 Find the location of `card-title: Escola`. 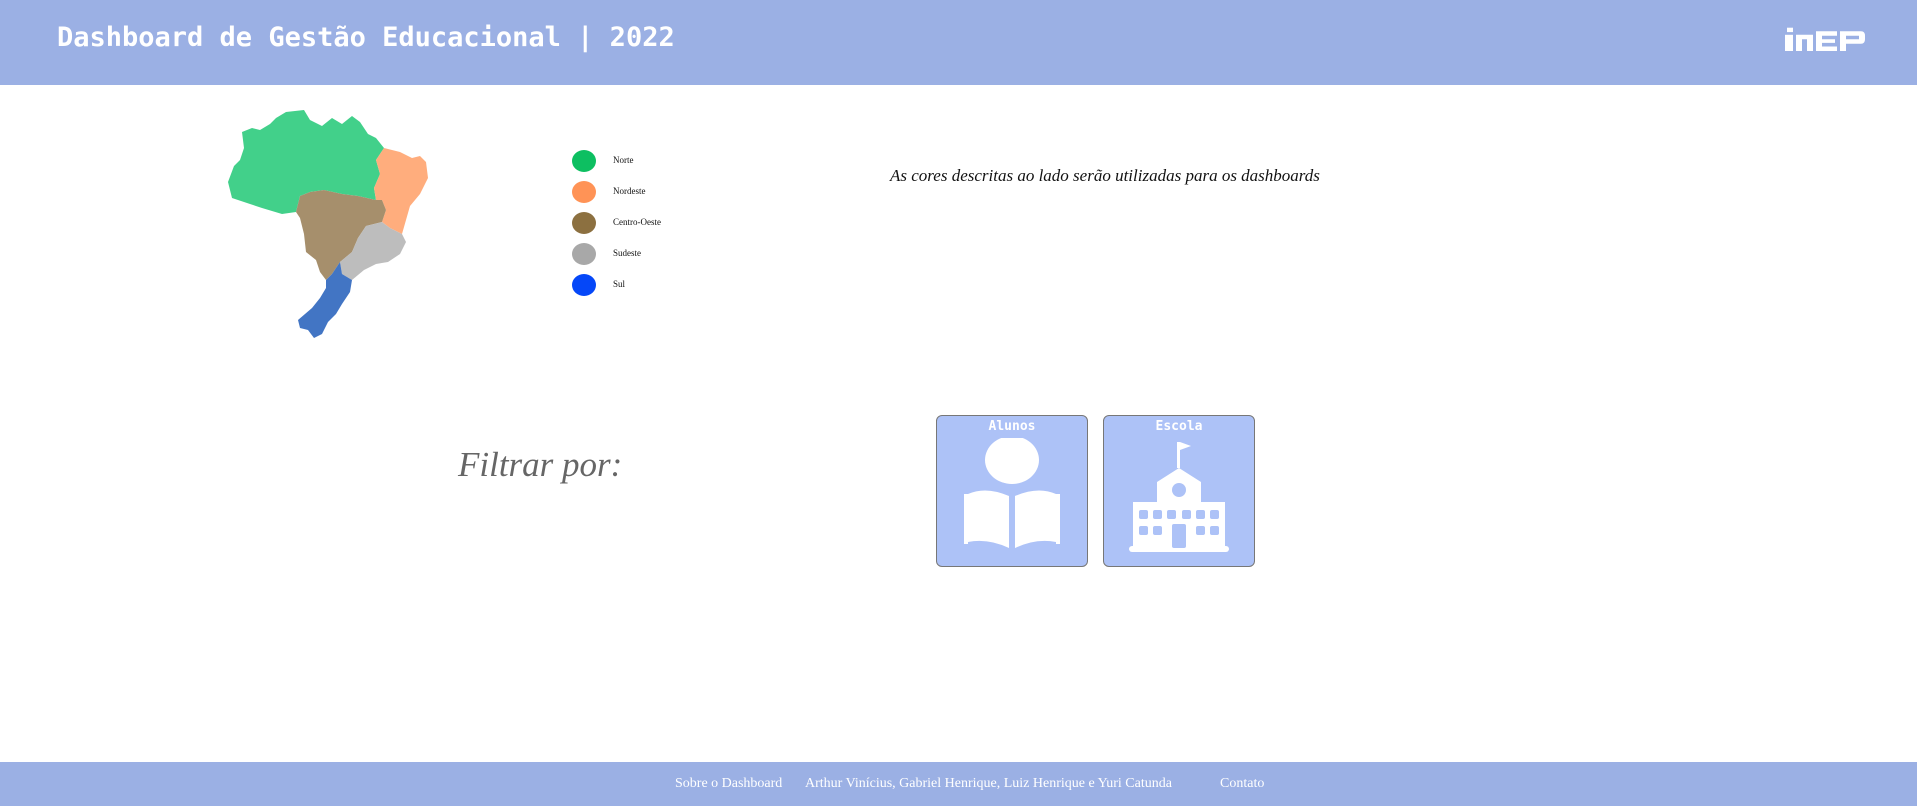

card-title: Escola is located at coordinates (1179, 426).